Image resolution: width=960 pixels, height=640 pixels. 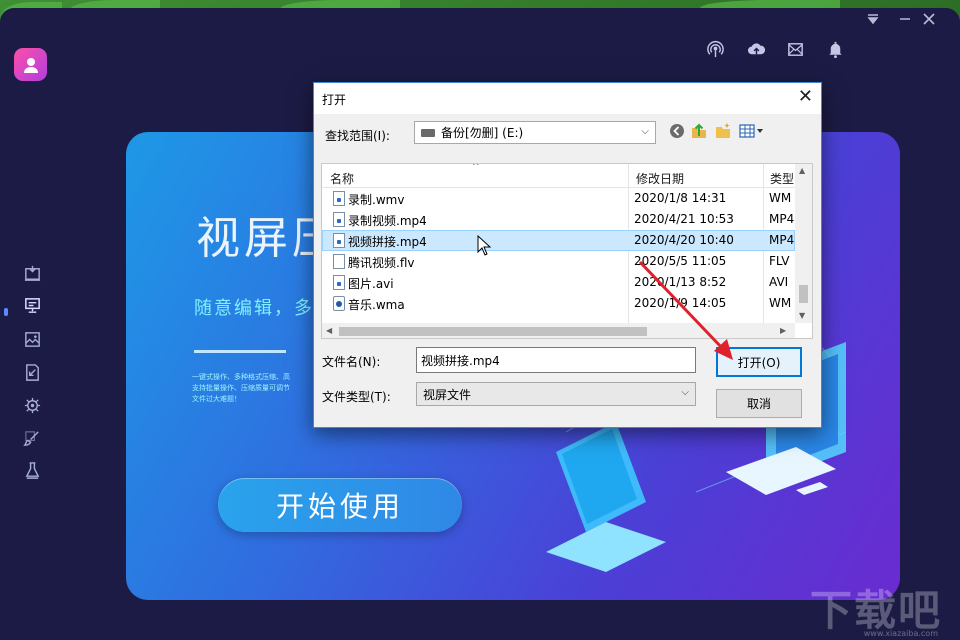 I want to click on mouse-cursor-icon, so click(x=484, y=245).